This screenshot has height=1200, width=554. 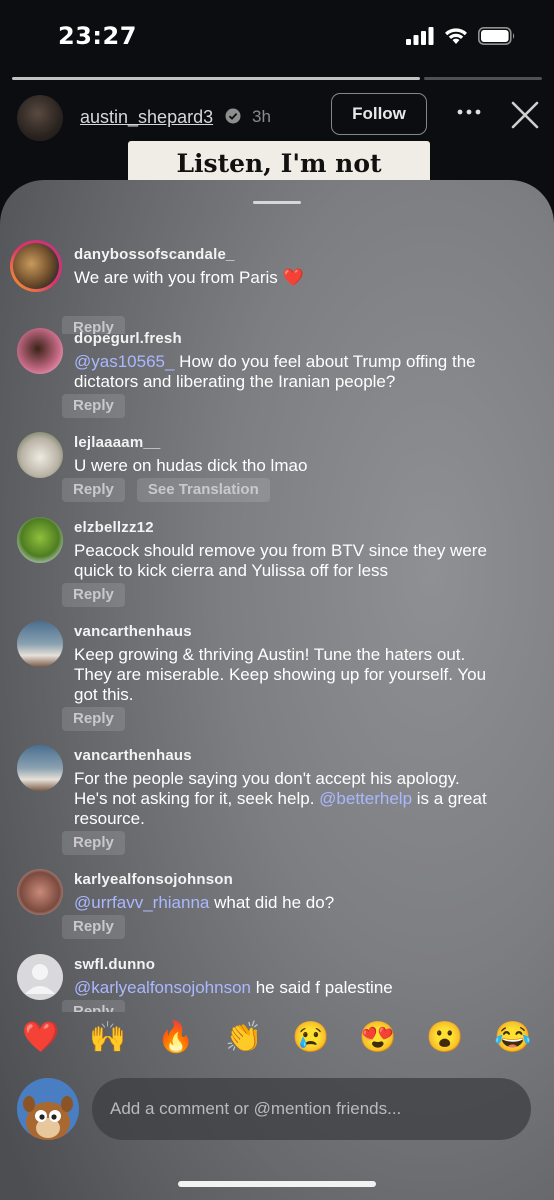 What do you see at coordinates (189, 277) in the screenshot?
I see `comment-text-body: We are with you from Paris ❤️` at bounding box center [189, 277].